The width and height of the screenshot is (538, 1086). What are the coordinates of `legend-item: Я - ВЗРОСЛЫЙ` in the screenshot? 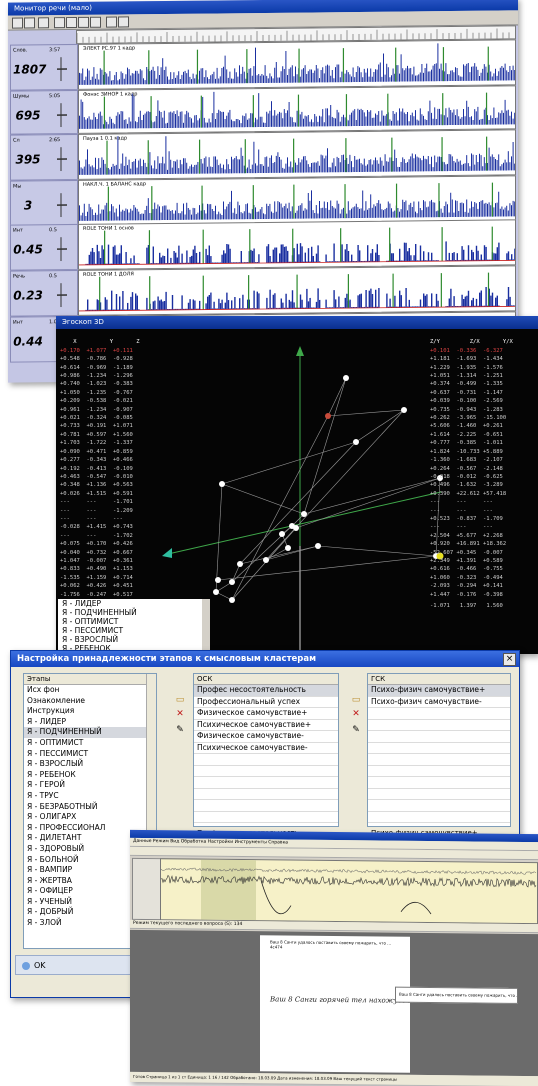 It's located at (136, 639).